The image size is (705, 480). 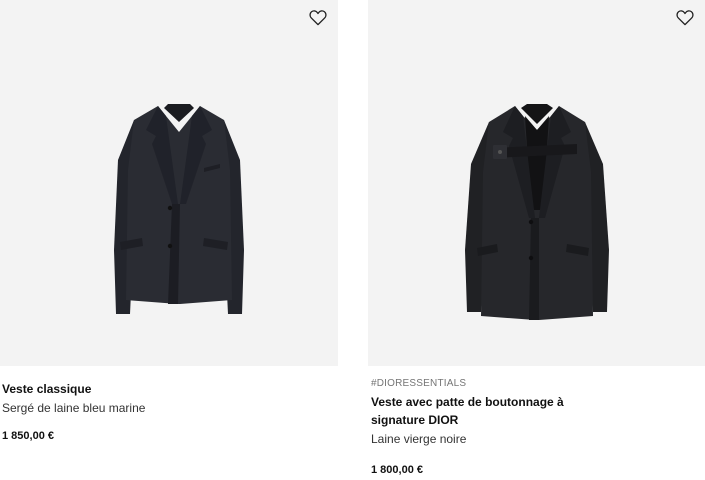 I want to click on product-title: Veste classique, so click(x=170, y=389).